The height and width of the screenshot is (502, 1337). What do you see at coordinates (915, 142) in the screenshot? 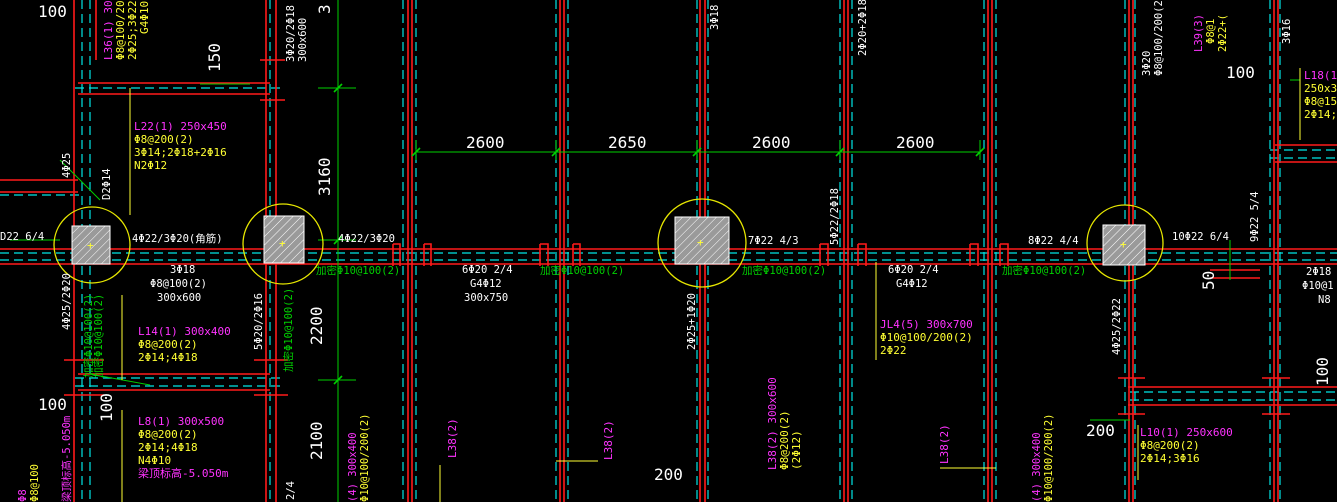
I see `dim-2600-c: 2600` at bounding box center [915, 142].